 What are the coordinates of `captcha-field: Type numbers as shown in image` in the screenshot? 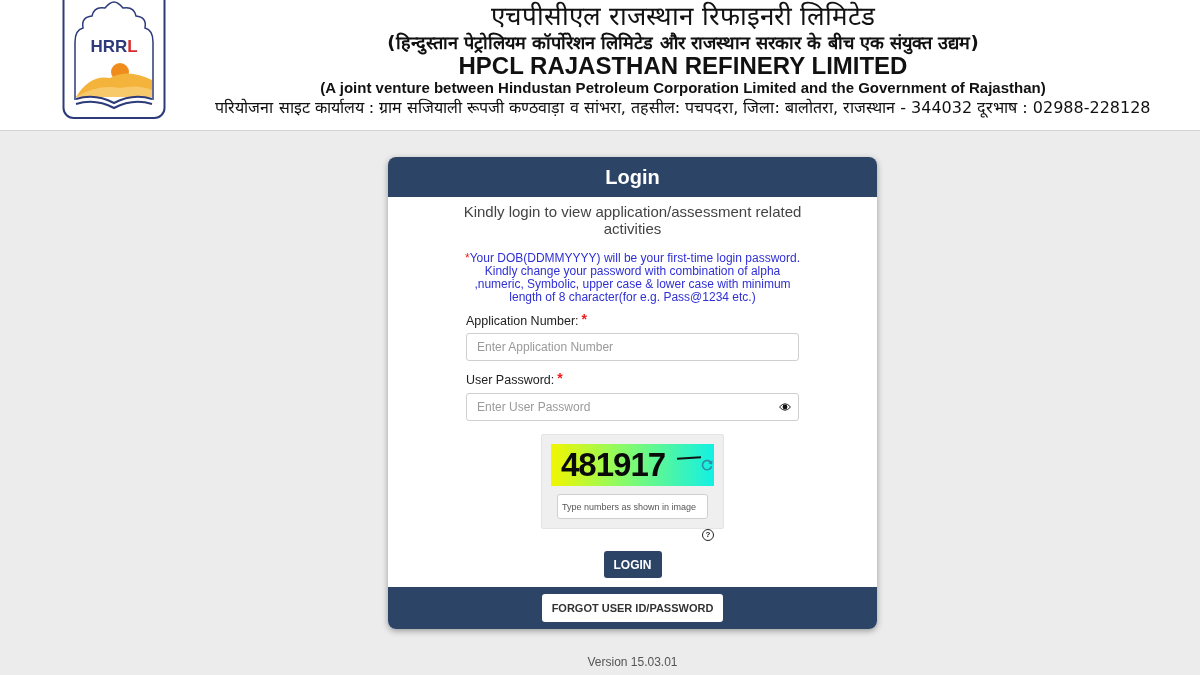 It's located at (632, 506).